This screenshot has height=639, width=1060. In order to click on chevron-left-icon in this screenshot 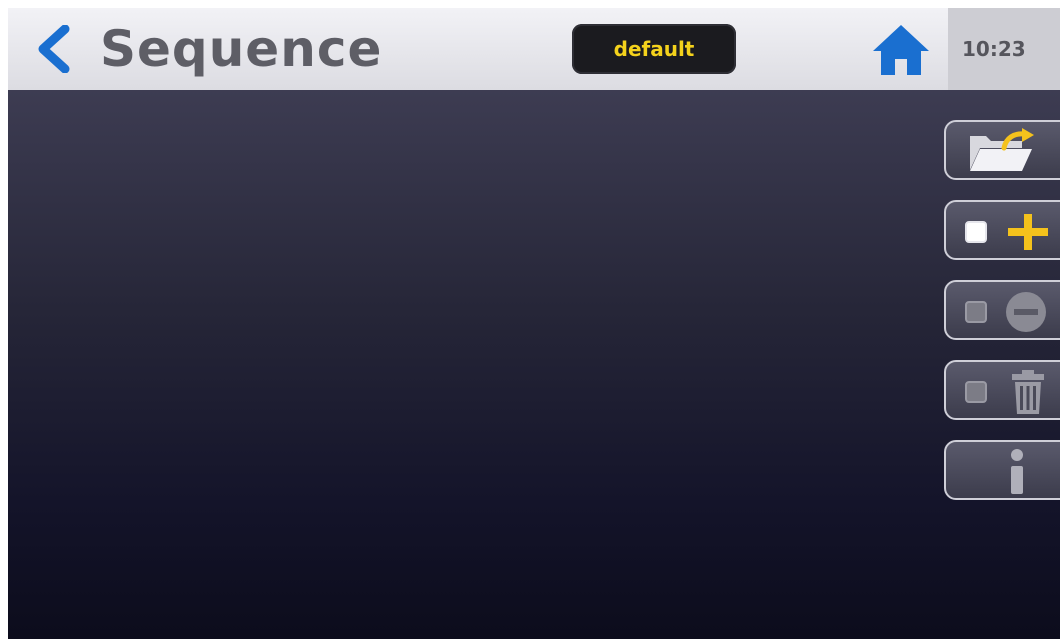, I will do `click(54, 49)`.